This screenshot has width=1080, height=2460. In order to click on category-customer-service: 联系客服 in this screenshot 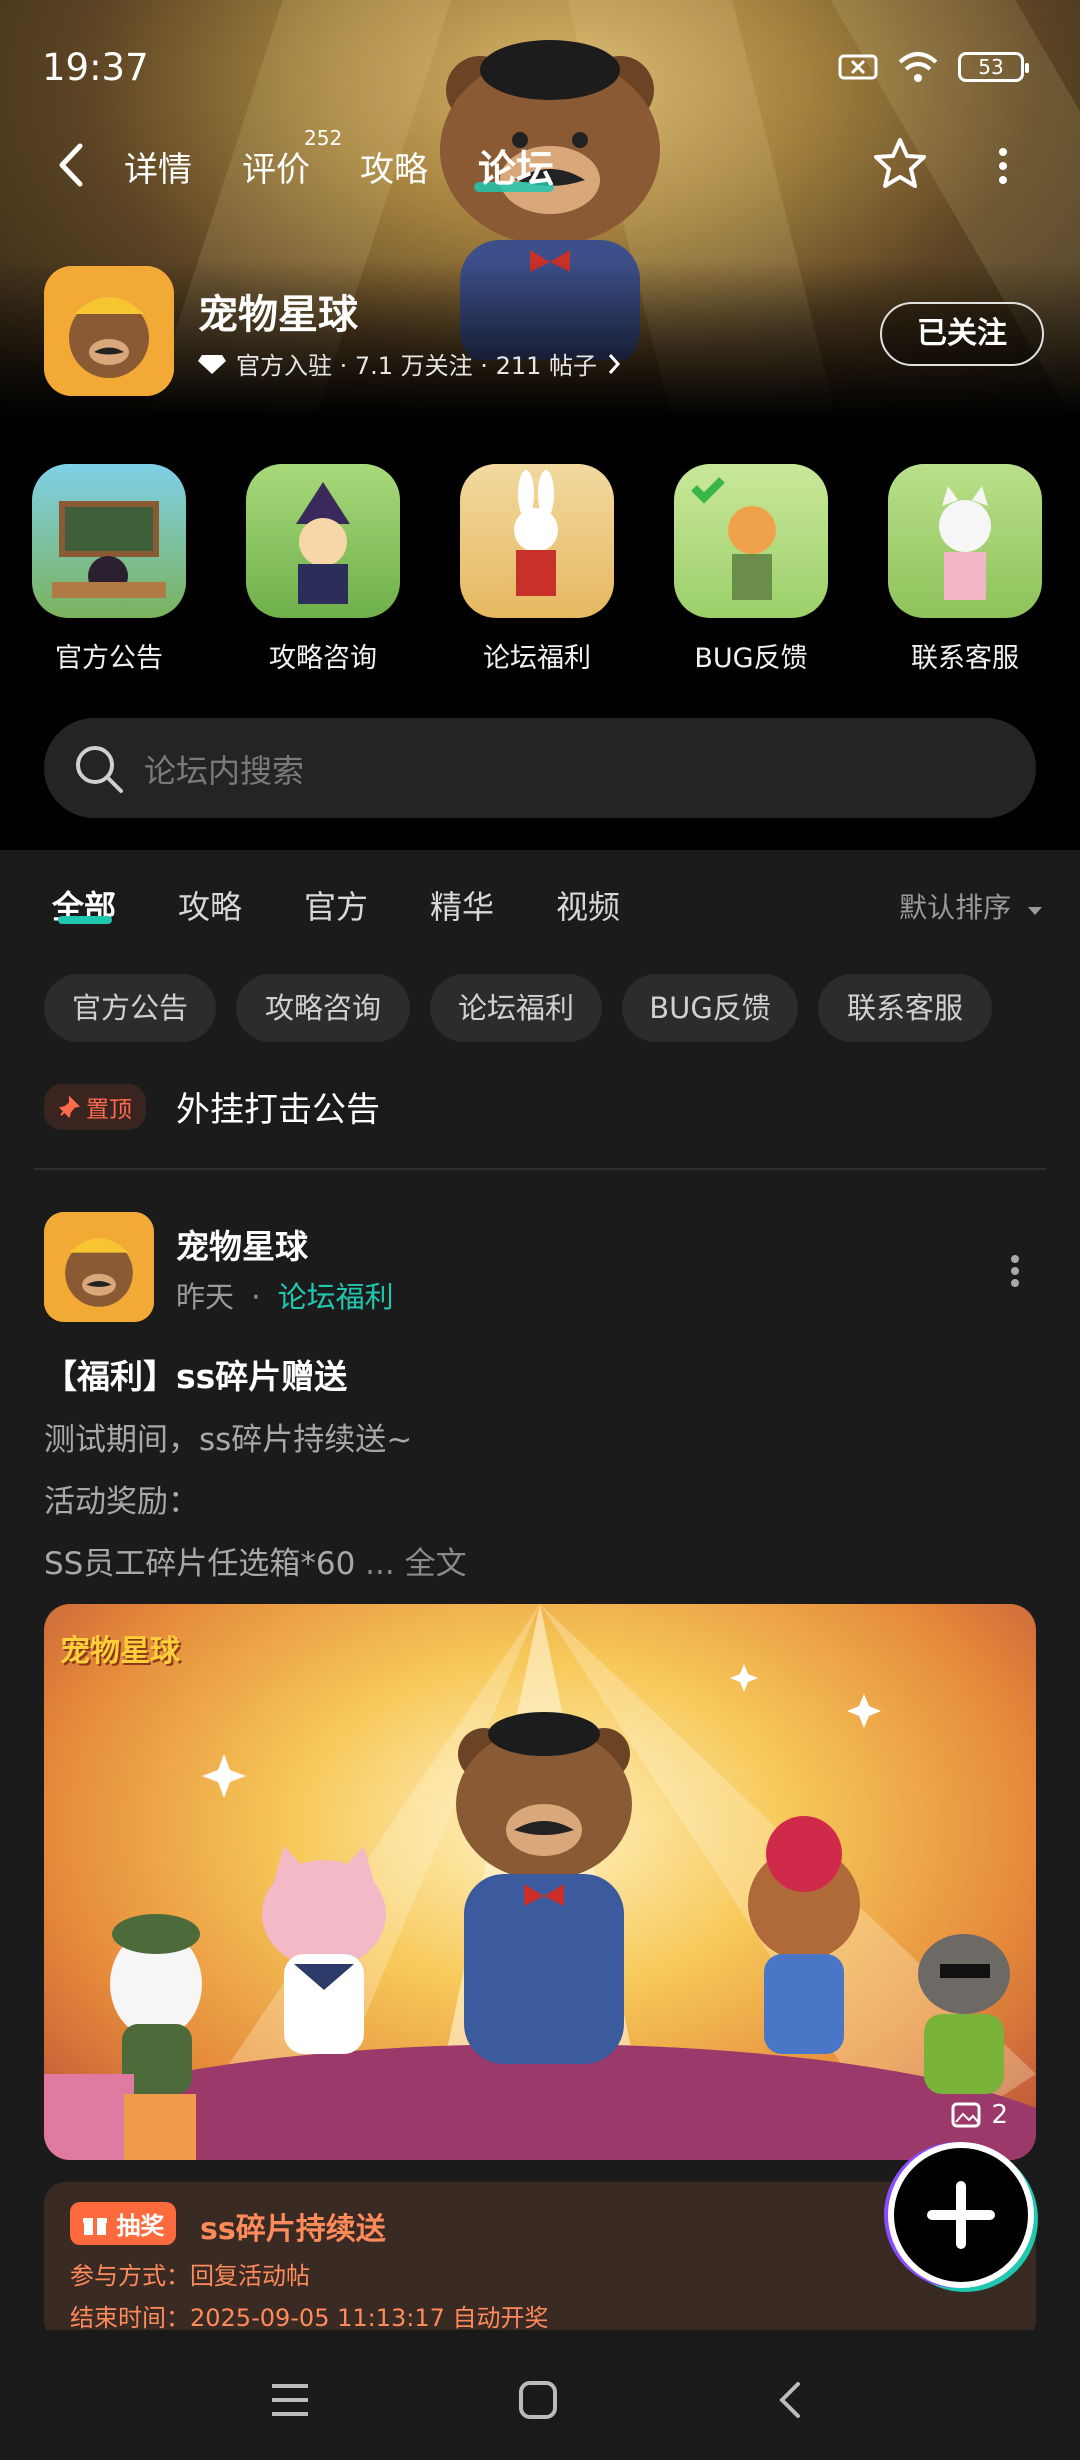, I will do `click(965, 569)`.